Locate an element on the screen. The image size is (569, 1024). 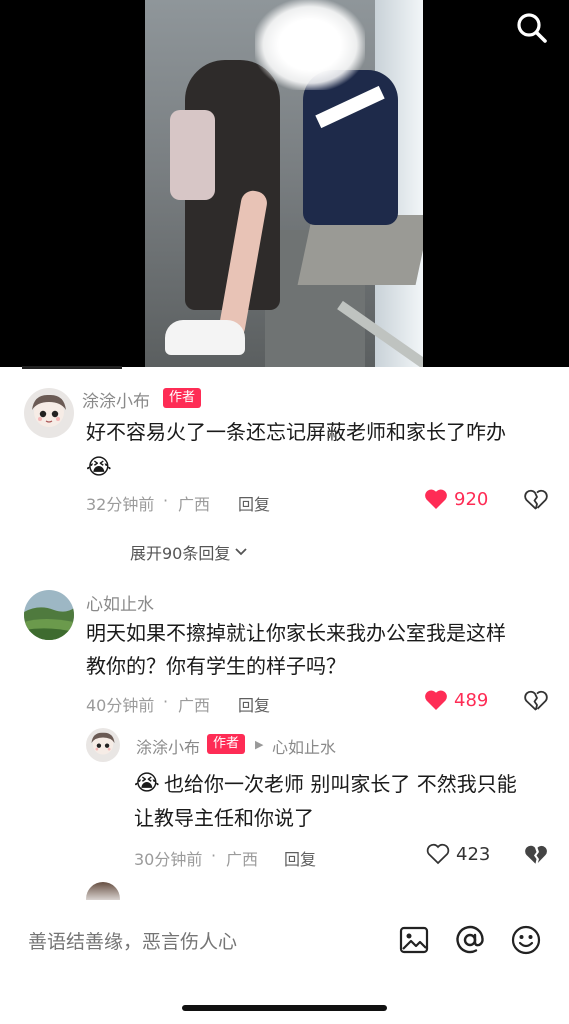
comment-username: 心如止水 is located at coordinates (120, 602).